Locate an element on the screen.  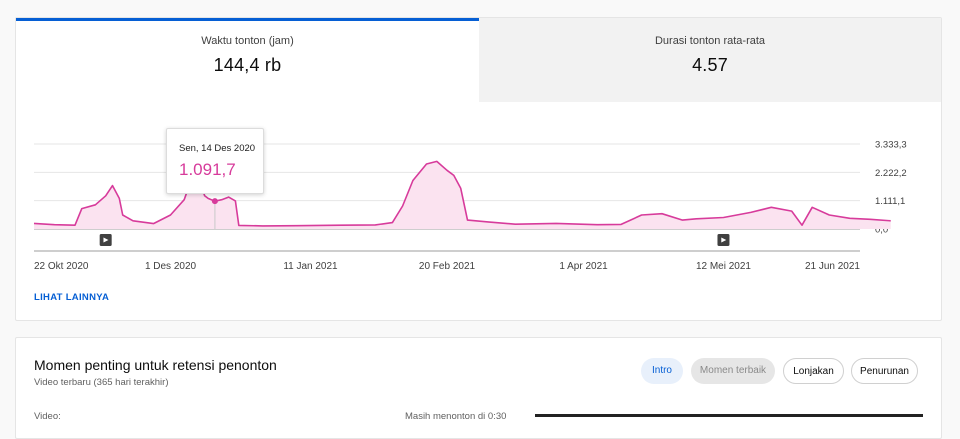
tooltip-date: Sen, 14 Des 2020 is located at coordinates (217, 148).